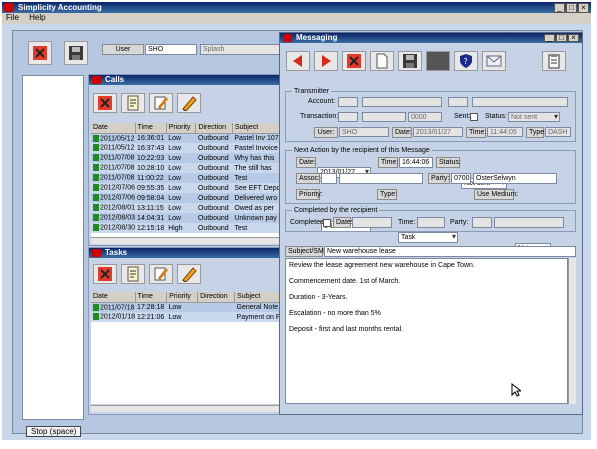 This screenshot has width=597, height=449. Describe the element at coordinates (76, 53) in the screenshot. I see `save-button` at that location.